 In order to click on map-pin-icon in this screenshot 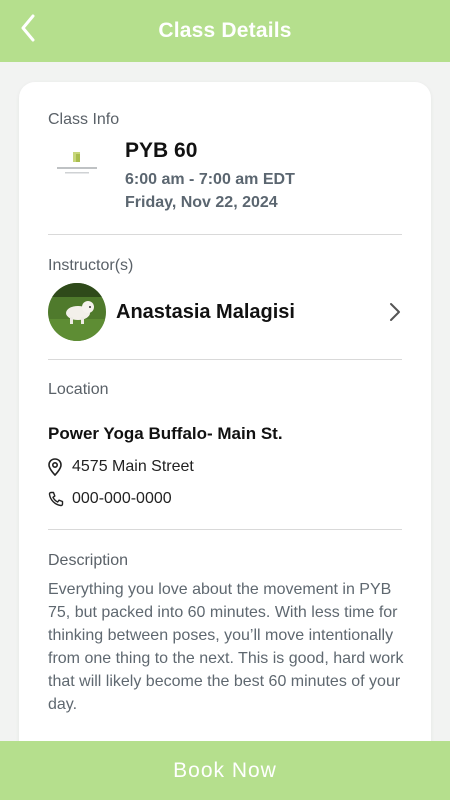, I will do `click(56, 467)`.